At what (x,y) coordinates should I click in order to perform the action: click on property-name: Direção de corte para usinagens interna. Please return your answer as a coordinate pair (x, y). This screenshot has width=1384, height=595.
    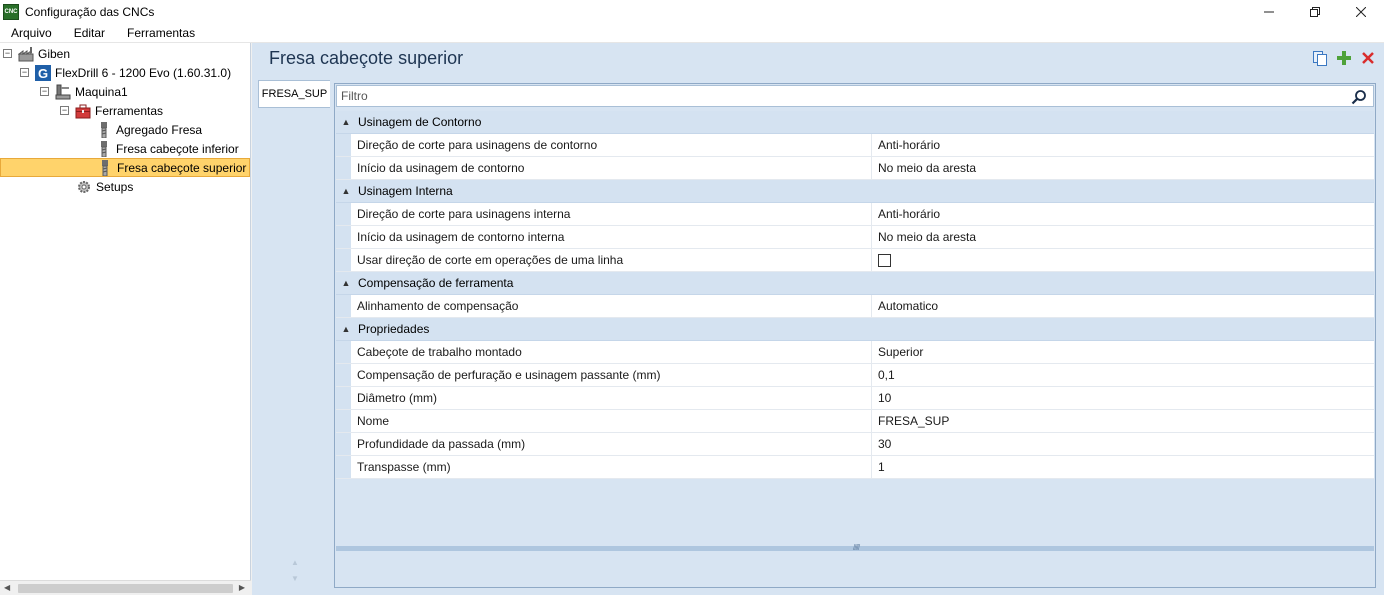
    Looking at the image, I should click on (611, 214).